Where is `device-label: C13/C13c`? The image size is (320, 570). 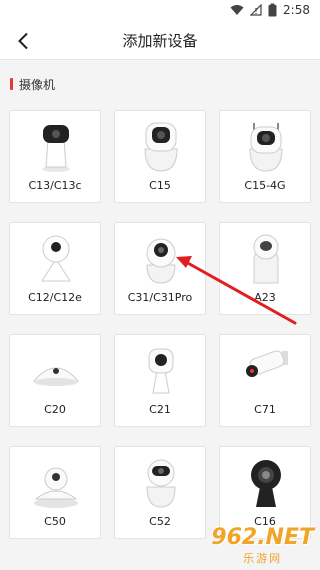 device-label: C13/C13c is located at coordinates (55, 185).